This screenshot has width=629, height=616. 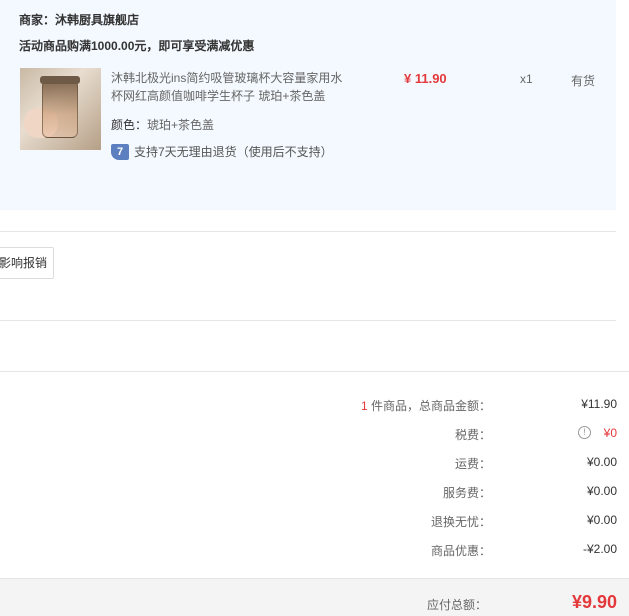 I want to click on total-bar, so click(x=314, y=597).